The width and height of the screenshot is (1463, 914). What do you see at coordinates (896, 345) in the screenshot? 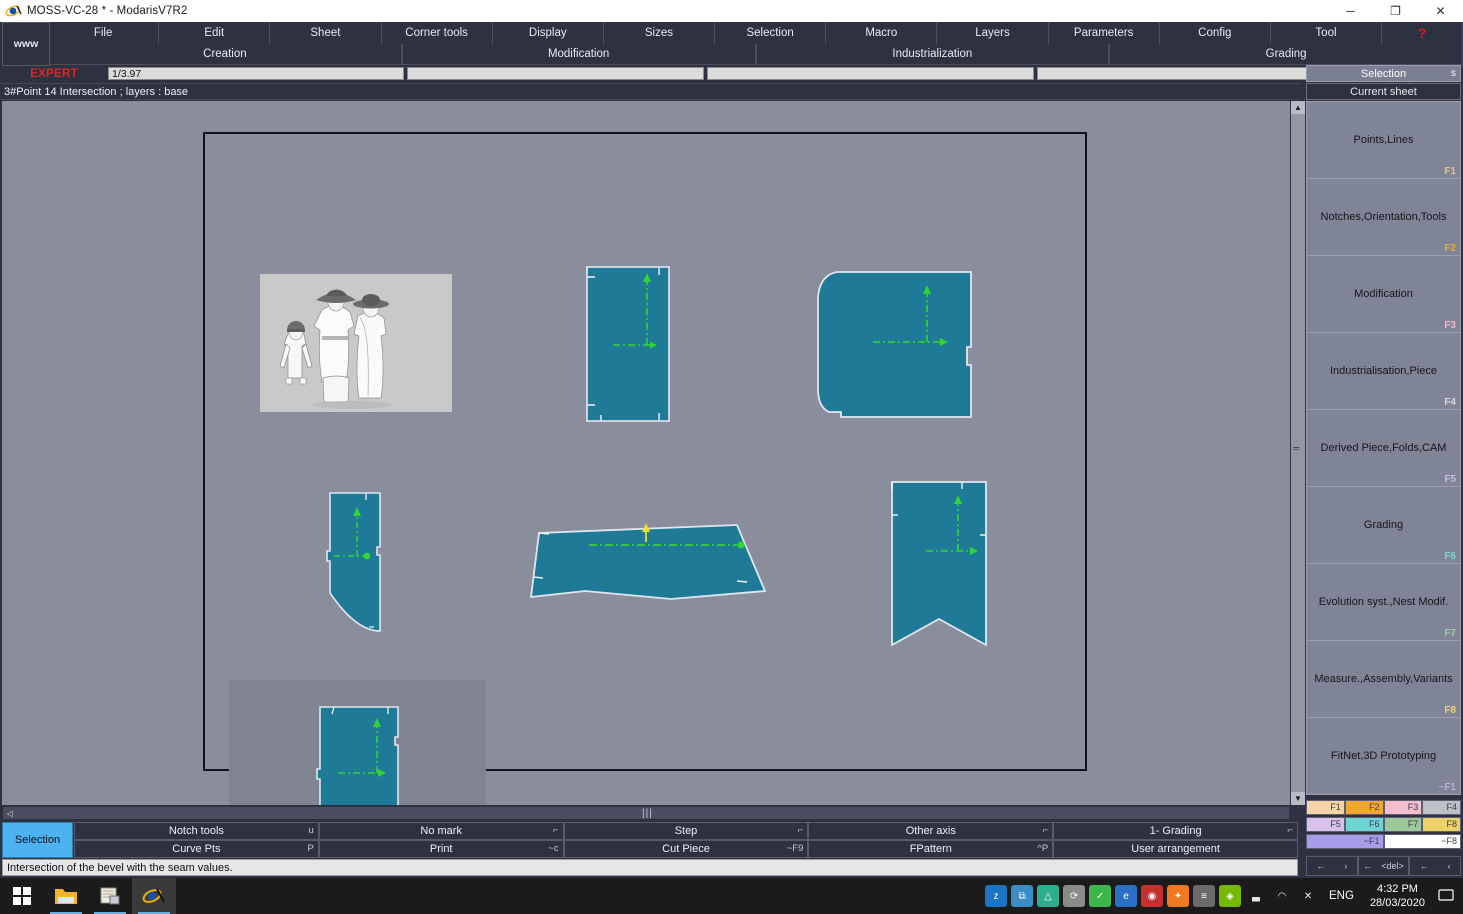
I see `rounded-square-piece` at bounding box center [896, 345].